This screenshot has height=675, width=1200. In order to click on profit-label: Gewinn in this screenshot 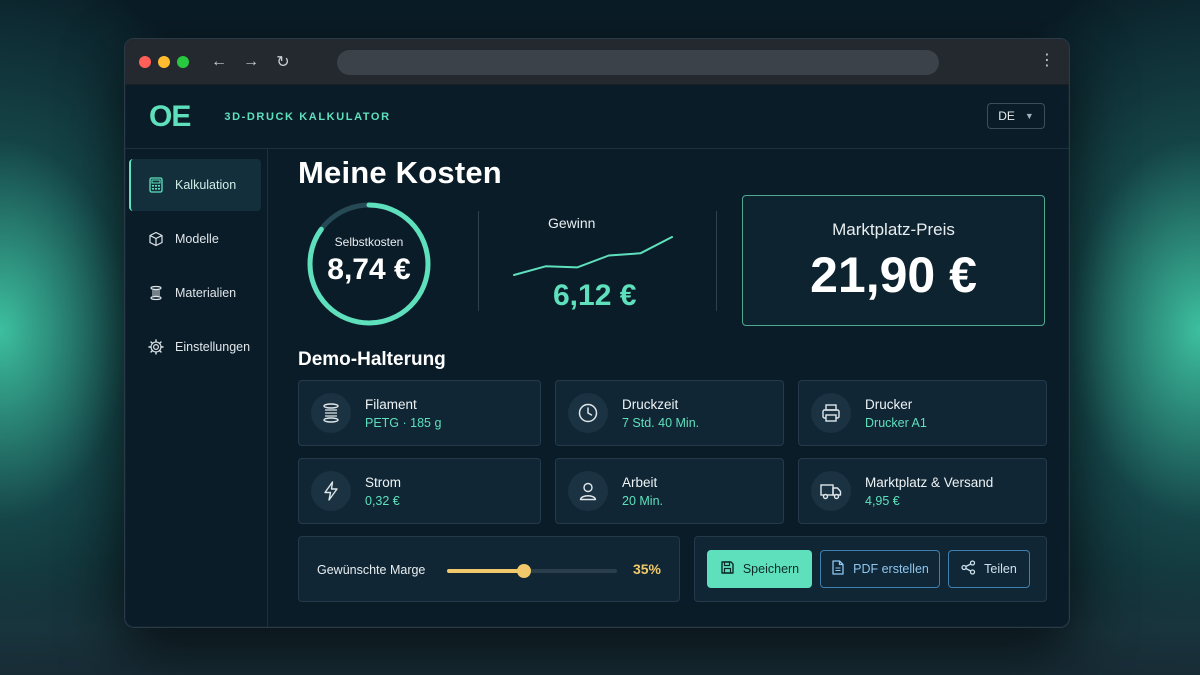, I will do `click(572, 223)`.